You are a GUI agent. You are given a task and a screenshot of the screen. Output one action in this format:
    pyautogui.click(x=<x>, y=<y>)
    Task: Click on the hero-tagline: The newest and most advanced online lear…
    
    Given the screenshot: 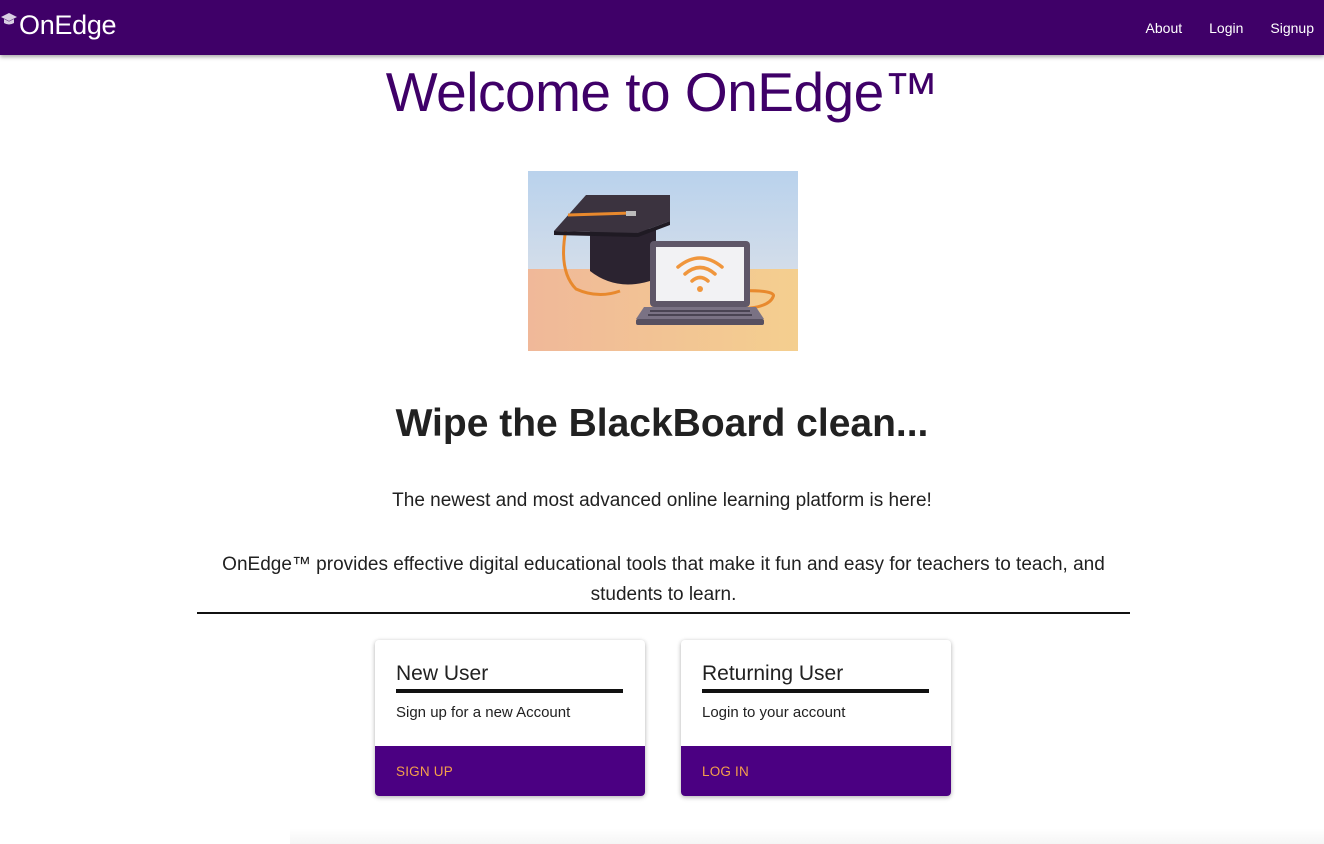 What is the action you would take?
    pyautogui.click(x=662, y=500)
    